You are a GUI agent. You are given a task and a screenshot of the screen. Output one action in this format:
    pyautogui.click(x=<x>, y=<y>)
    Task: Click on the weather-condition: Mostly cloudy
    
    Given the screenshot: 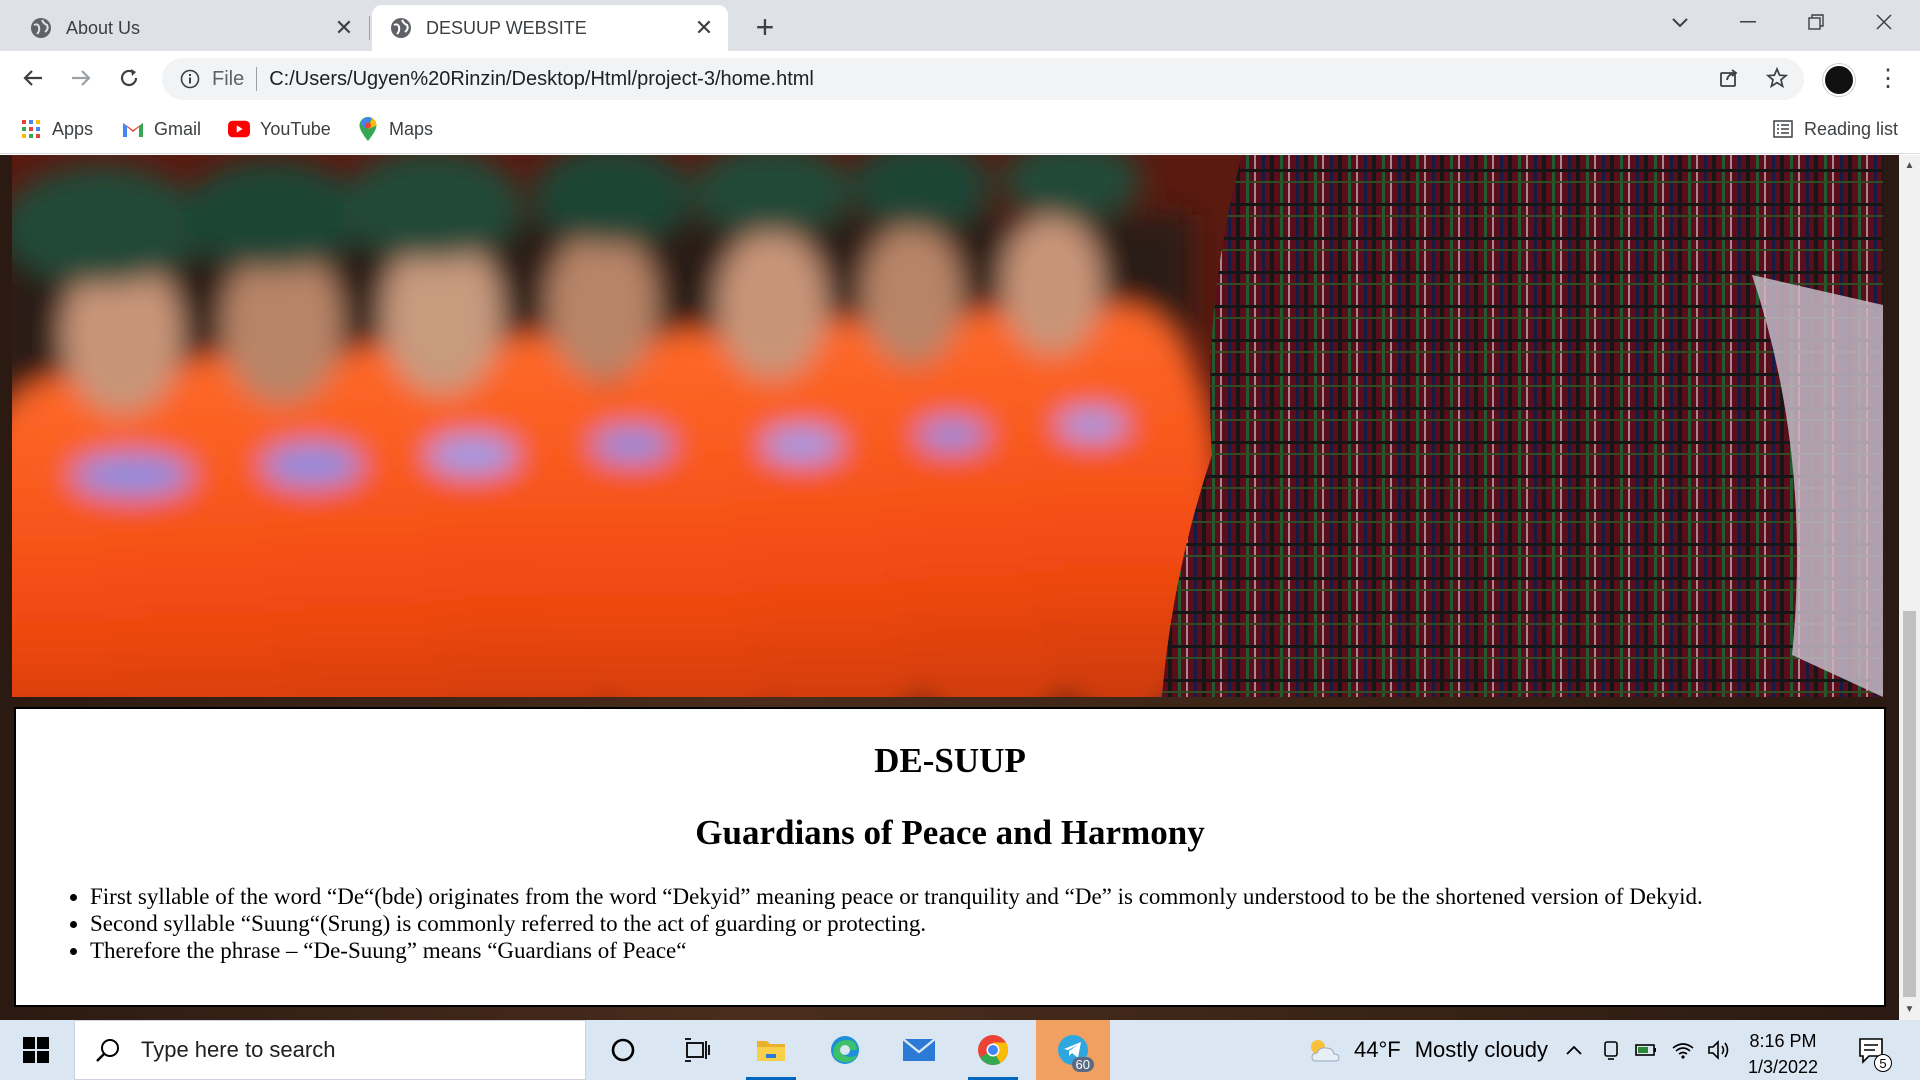 What is the action you would take?
    pyautogui.click(x=1481, y=1049)
    